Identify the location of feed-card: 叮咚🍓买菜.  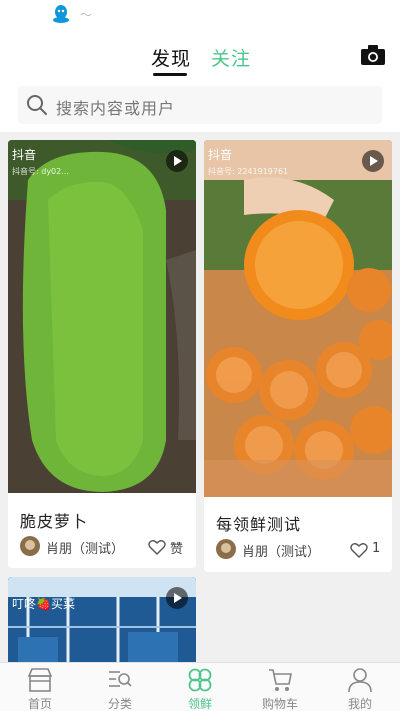
(102, 622).